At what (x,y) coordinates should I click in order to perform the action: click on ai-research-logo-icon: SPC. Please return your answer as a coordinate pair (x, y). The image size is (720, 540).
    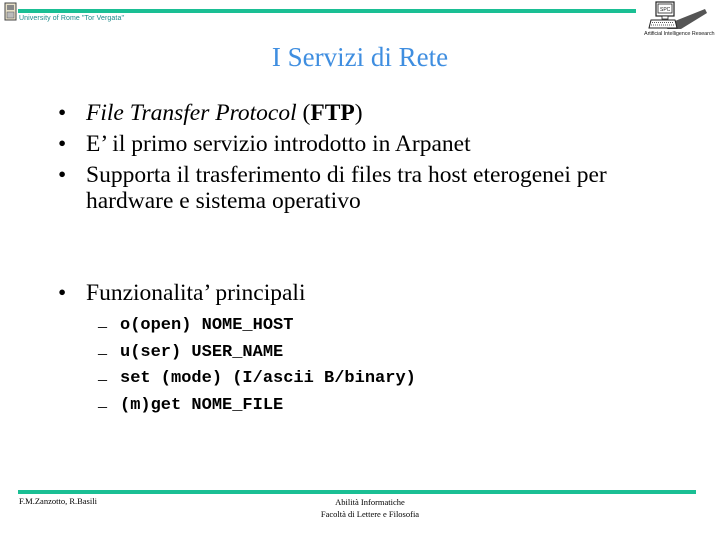
    Looking at the image, I should click on (677, 15).